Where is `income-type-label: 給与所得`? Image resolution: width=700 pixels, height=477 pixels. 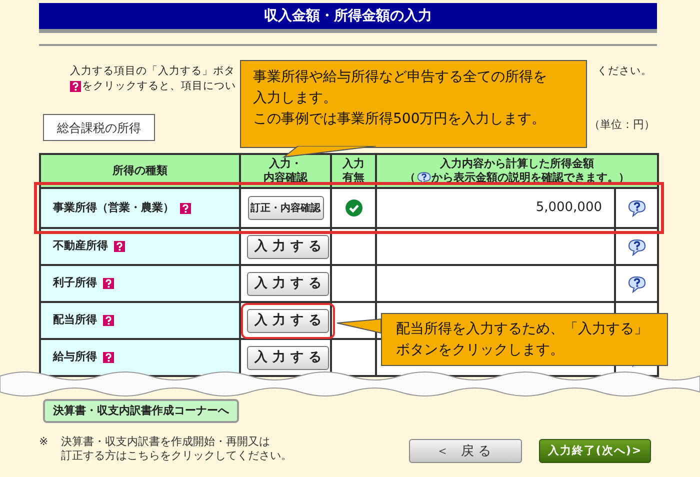 income-type-label: 給与所得 is located at coordinates (75, 357).